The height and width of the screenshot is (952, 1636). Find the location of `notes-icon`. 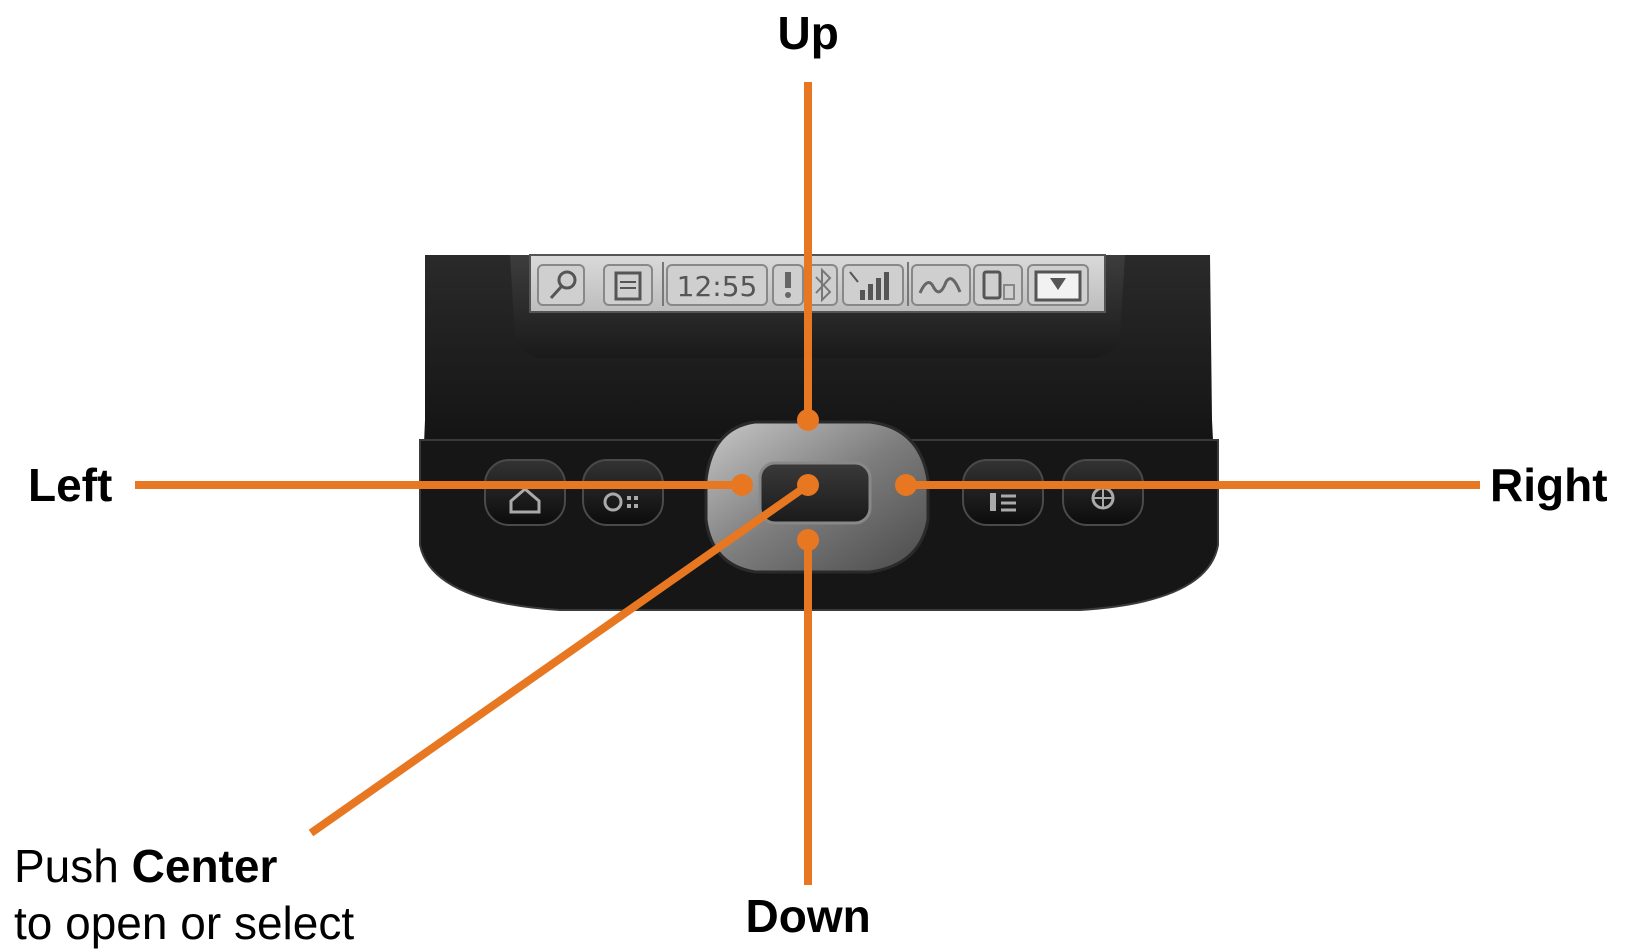

notes-icon is located at coordinates (628, 285).